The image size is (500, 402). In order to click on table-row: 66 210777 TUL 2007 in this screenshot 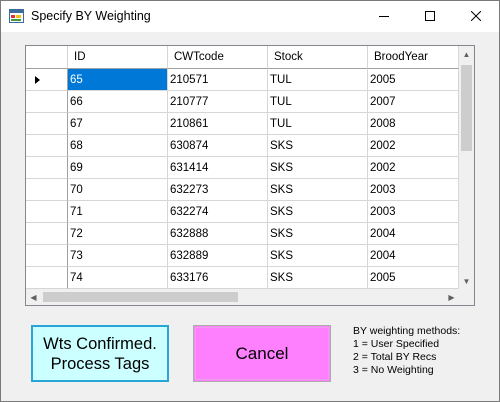, I will do `click(242, 102)`.